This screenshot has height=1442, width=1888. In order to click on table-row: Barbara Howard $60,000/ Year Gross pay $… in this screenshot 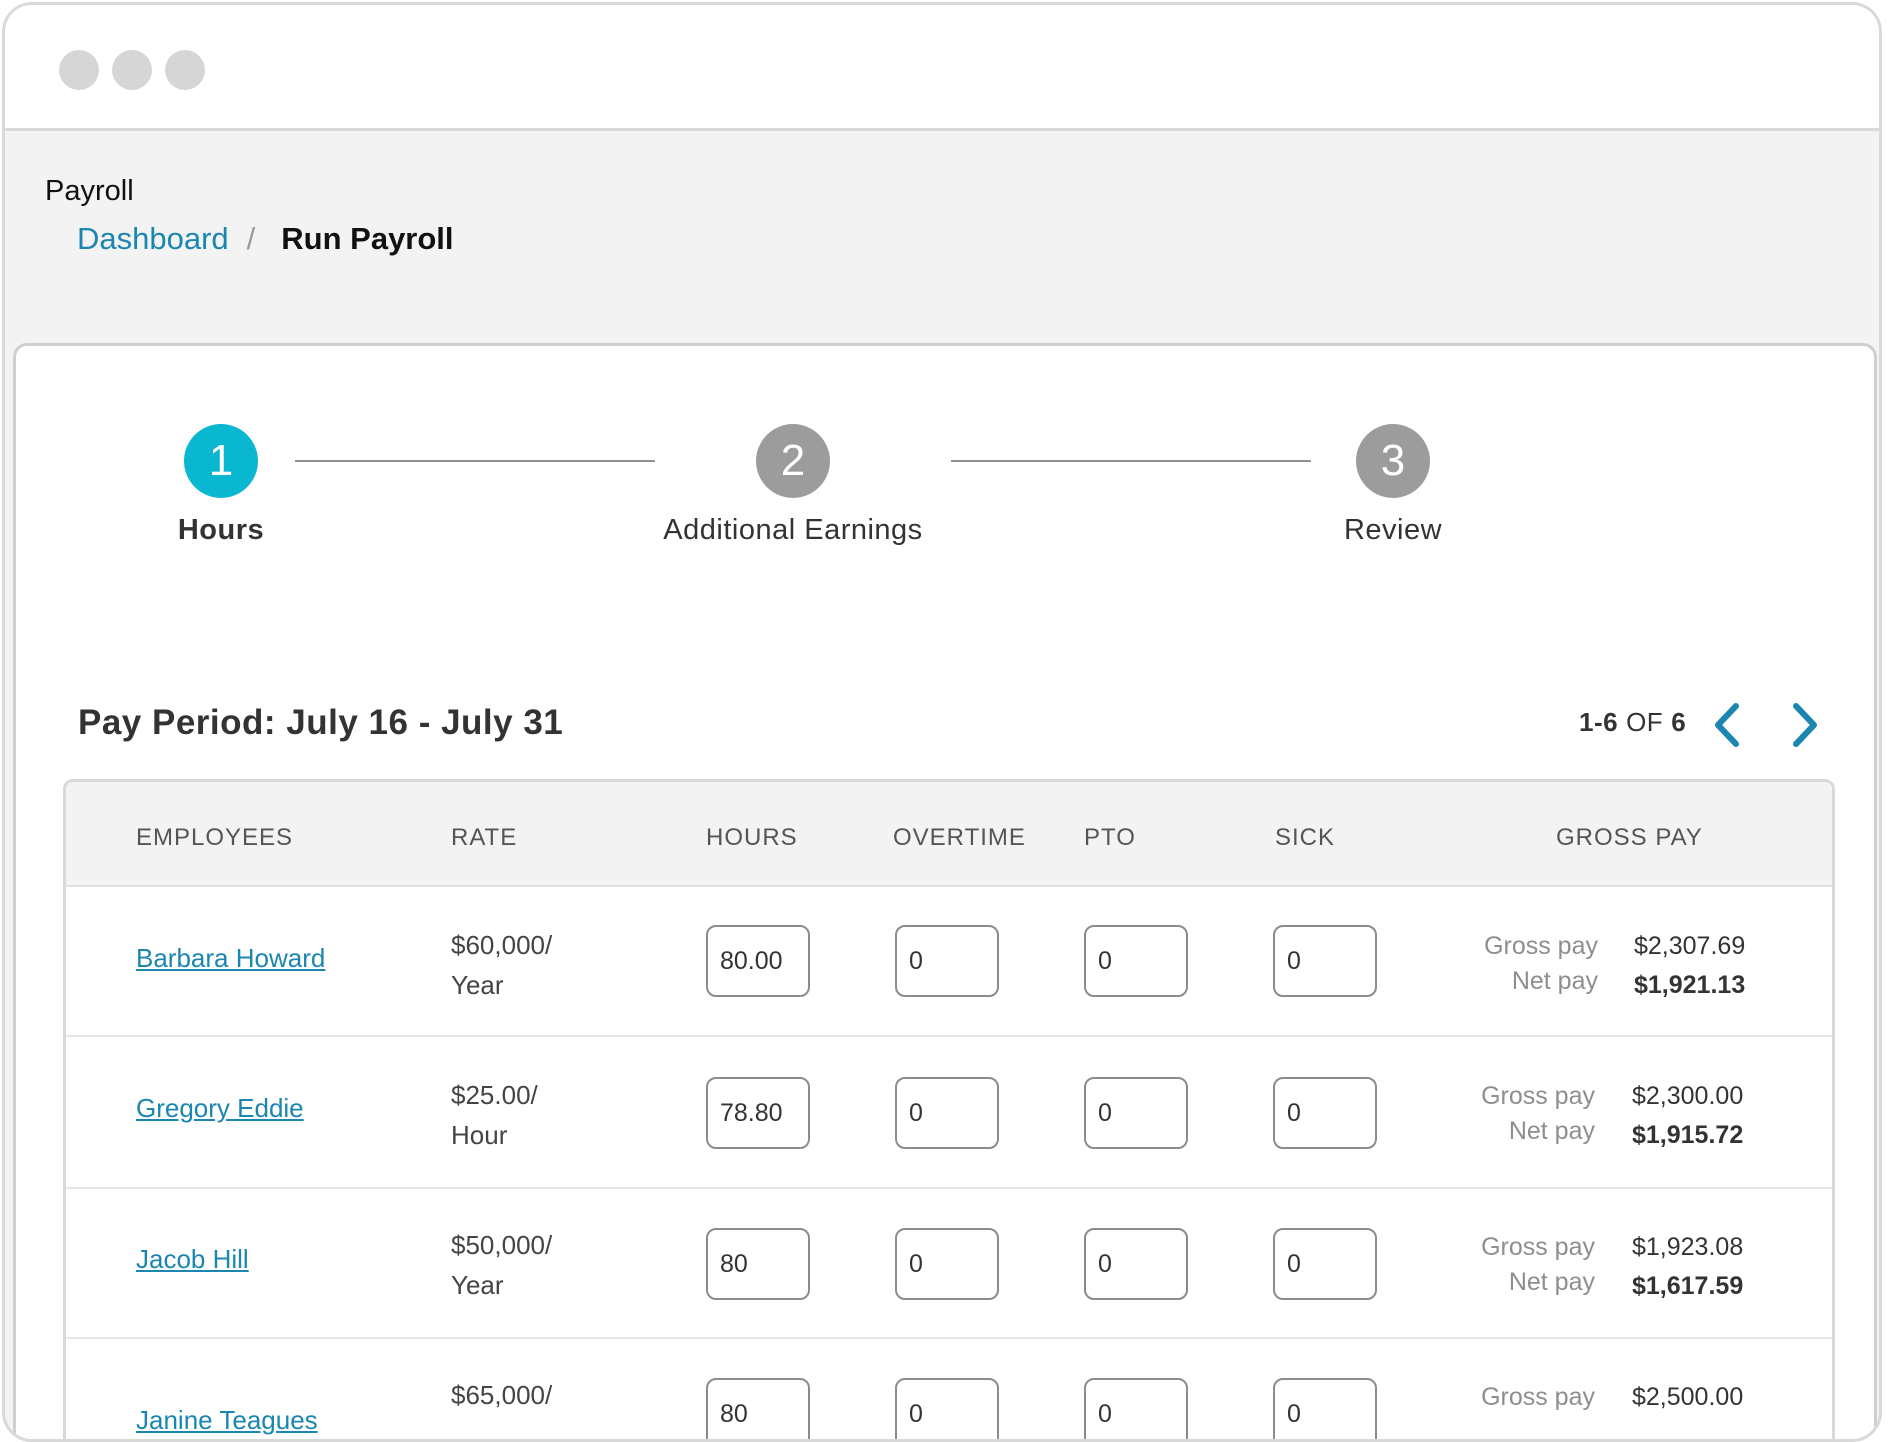, I will do `click(949, 961)`.